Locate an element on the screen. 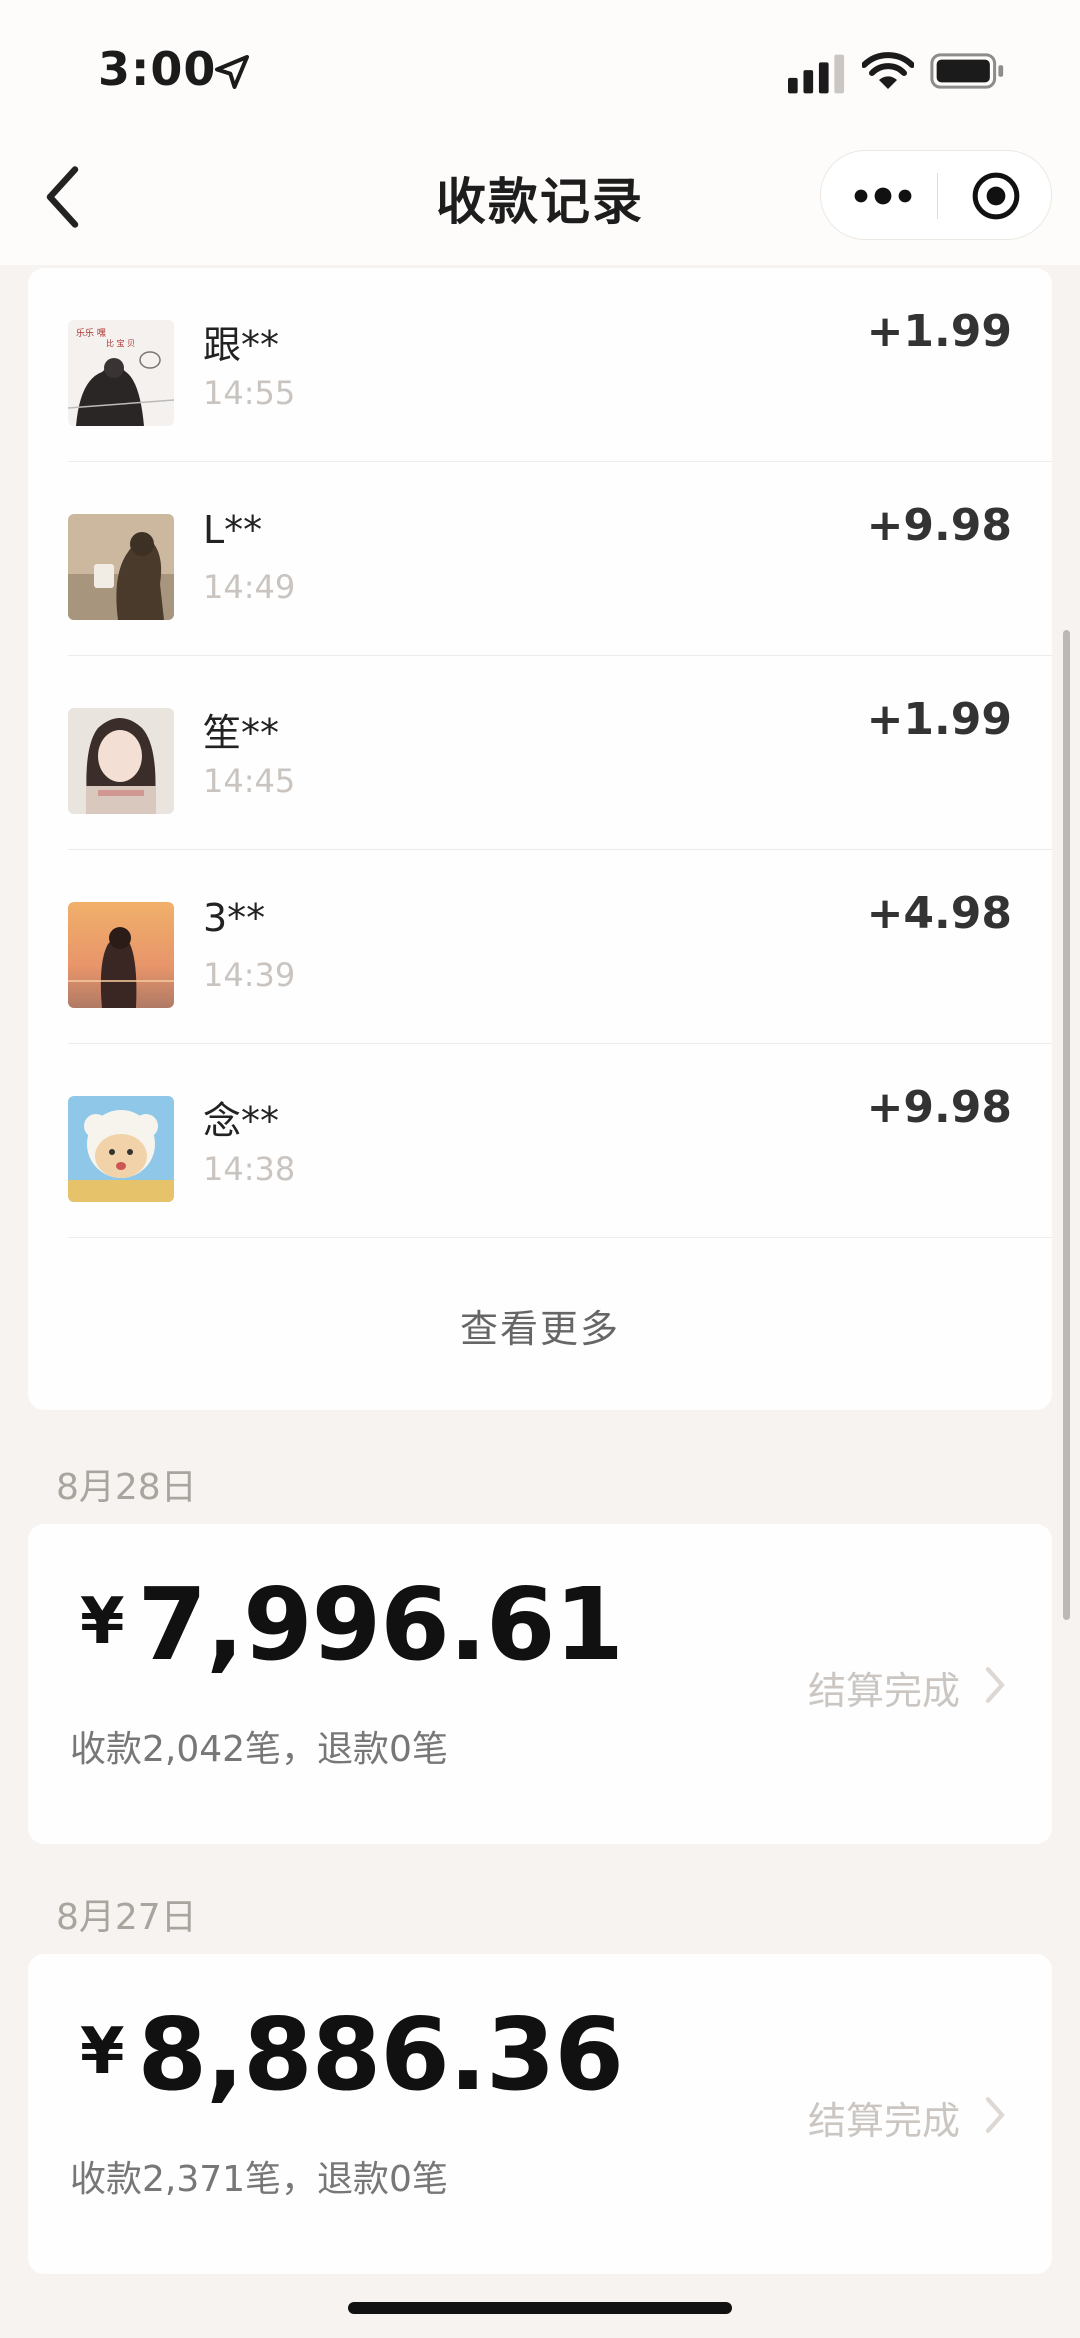 This screenshot has width=1080, height=2338. list-item: L** 14:49 +9.98 is located at coordinates (540, 559).